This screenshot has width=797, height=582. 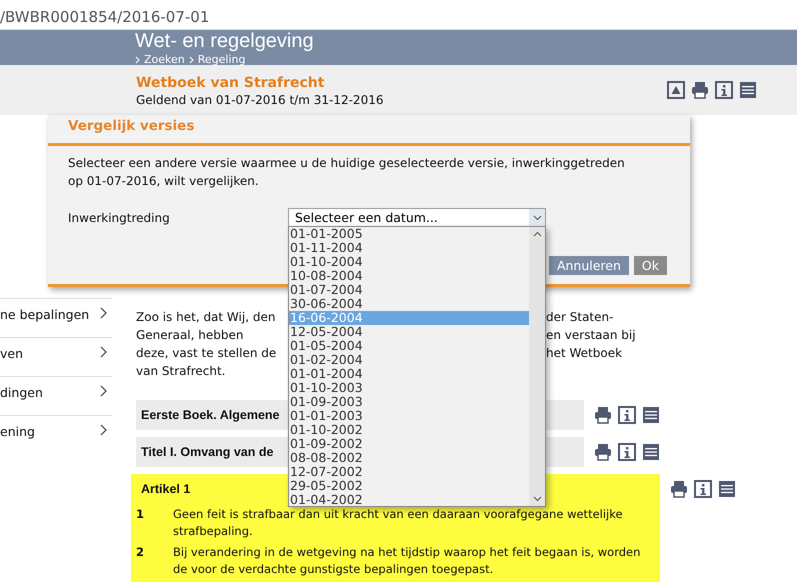 I want to click on date-option: 12-05-2004, so click(x=409, y=332).